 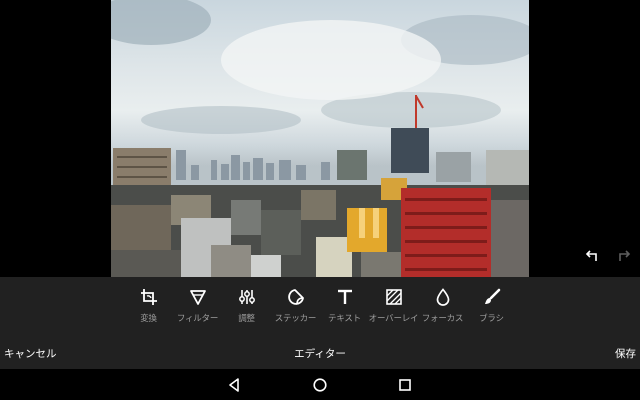 I want to click on tool-bar: 変換 フィルター 調整 ステッカー テキスト オーバーレイ フォーカス ブラシ, so click(x=320, y=306).